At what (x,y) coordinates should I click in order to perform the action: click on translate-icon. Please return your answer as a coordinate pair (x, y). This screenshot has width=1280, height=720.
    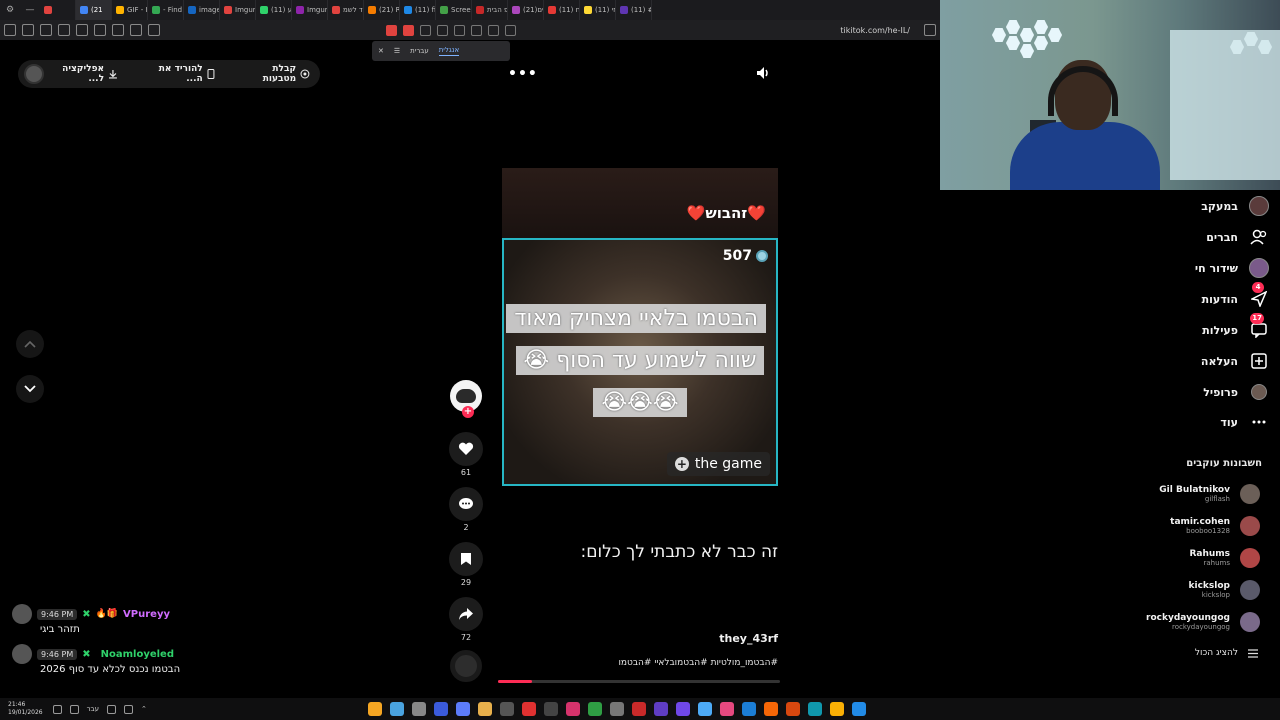
    Looking at the image, I should click on (493, 30).